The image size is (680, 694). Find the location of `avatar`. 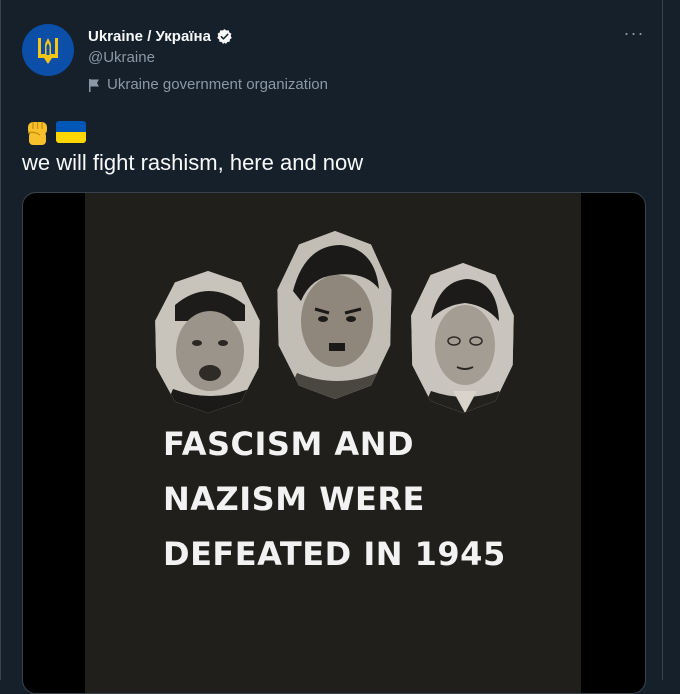

avatar is located at coordinates (48, 50).